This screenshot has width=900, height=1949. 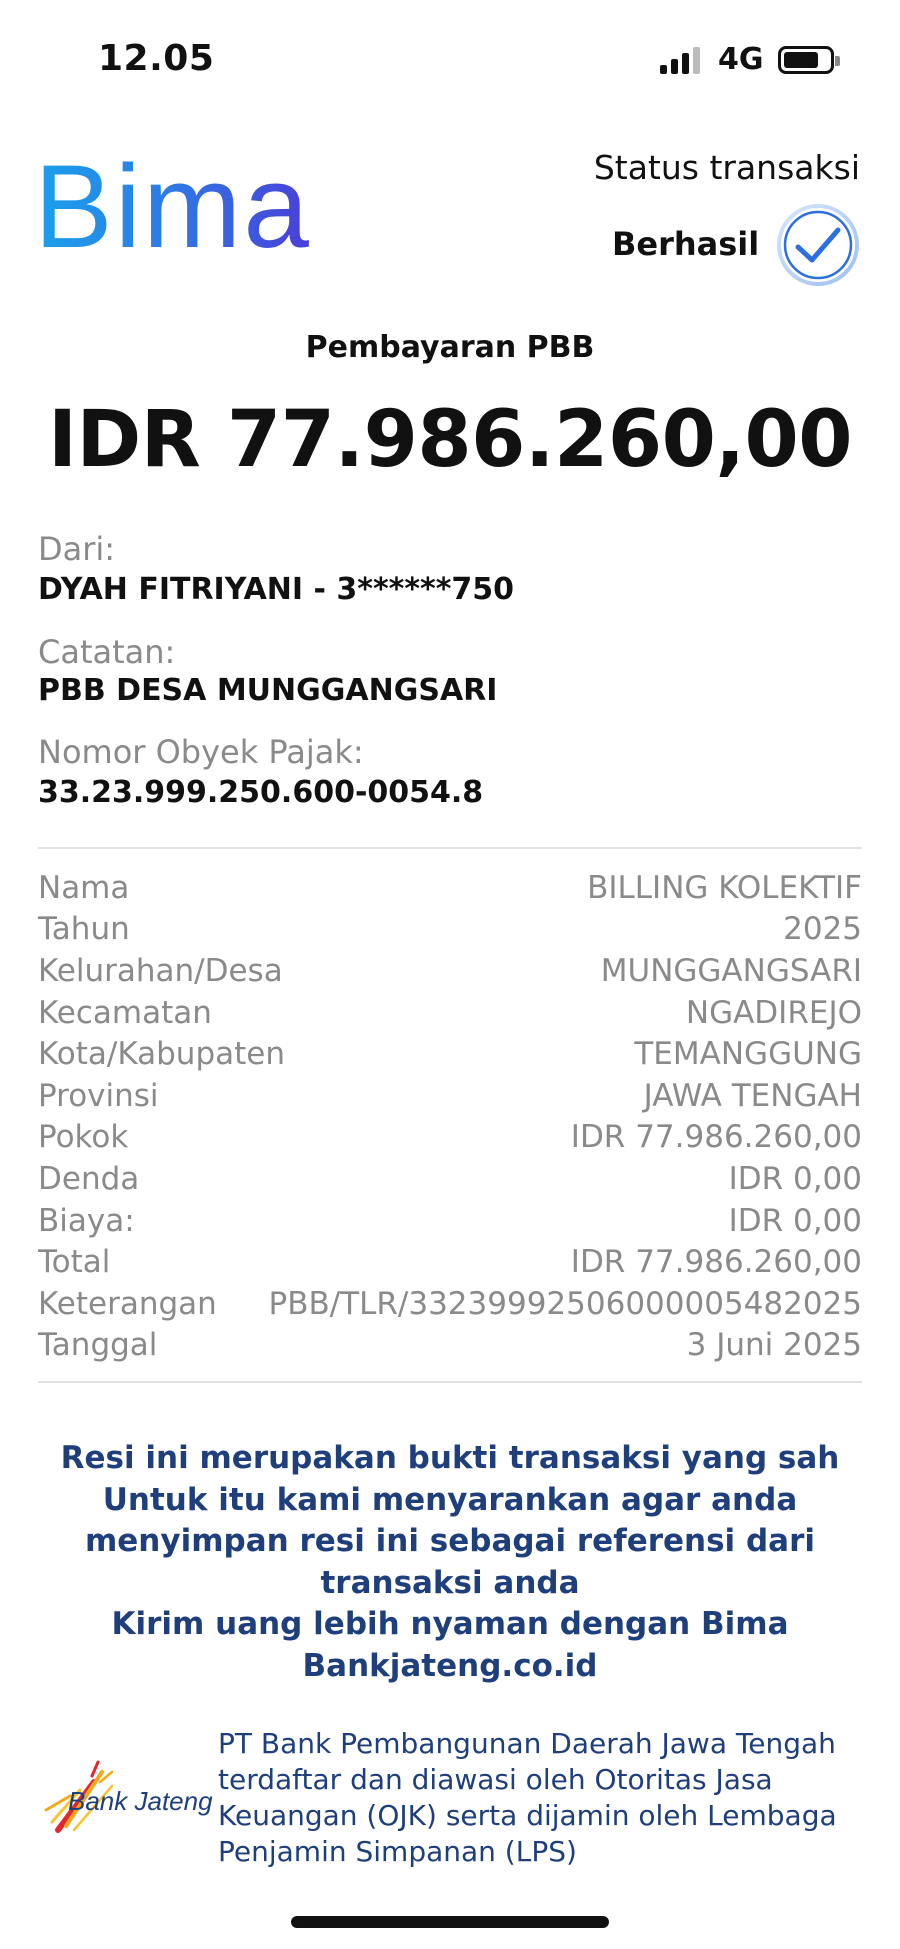 I want to click on detail-value: MUNGGANGSARI, so click(x=731, y=970).